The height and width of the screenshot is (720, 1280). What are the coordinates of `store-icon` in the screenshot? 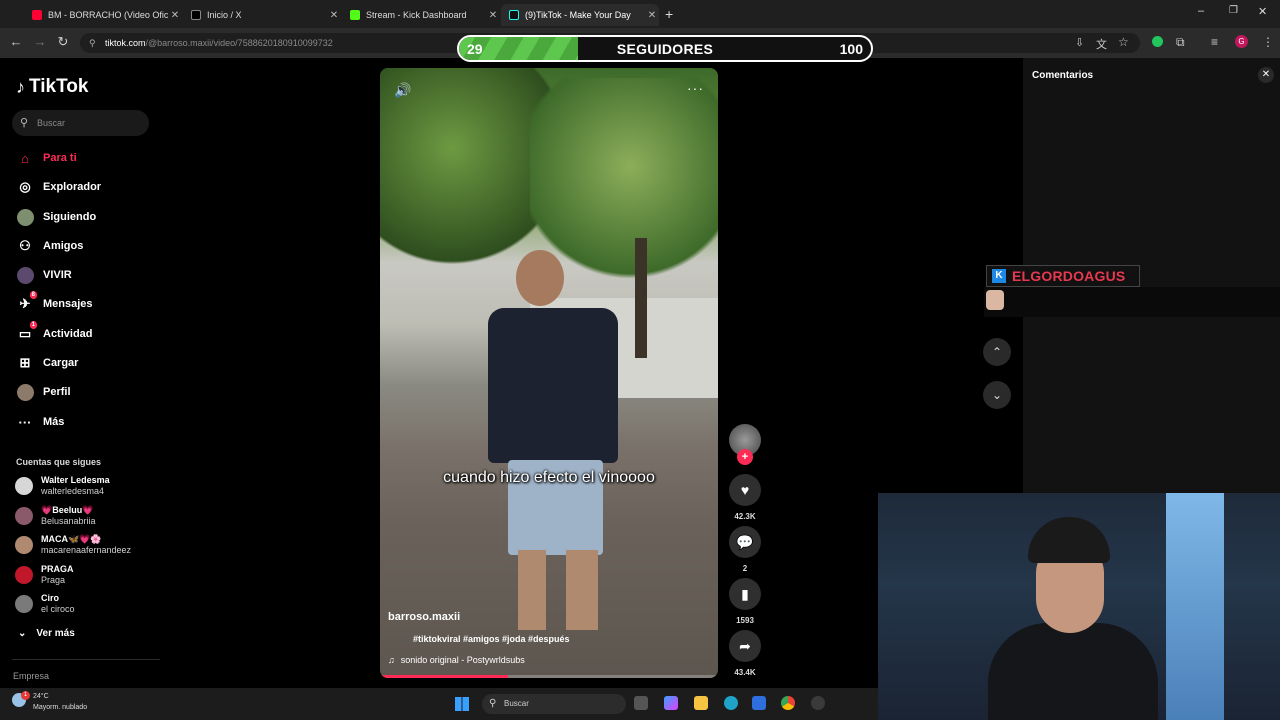 It's located at (759, 703).